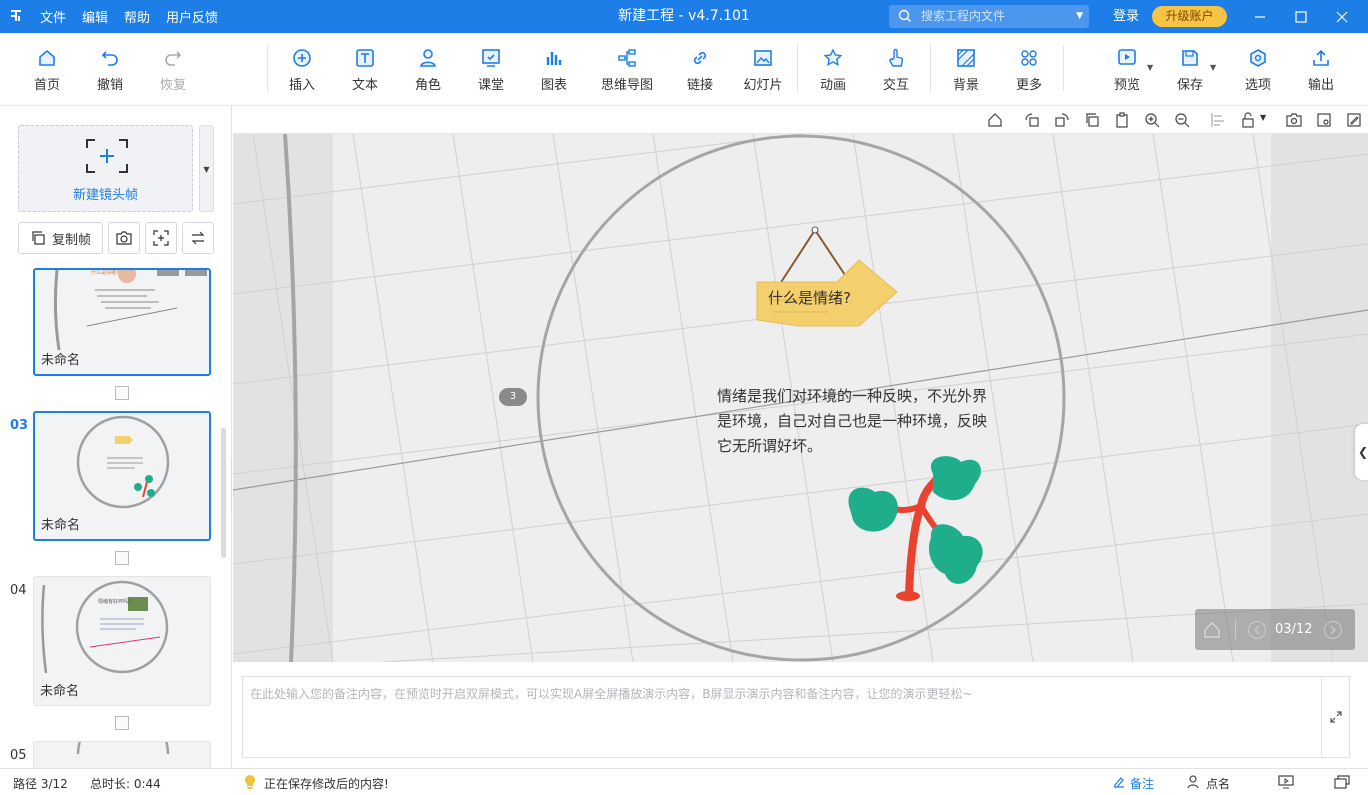  Describe the element at coordinates (1079, 16) in the screenshot. I see `search-dropdown-icon: ▼` at that location.